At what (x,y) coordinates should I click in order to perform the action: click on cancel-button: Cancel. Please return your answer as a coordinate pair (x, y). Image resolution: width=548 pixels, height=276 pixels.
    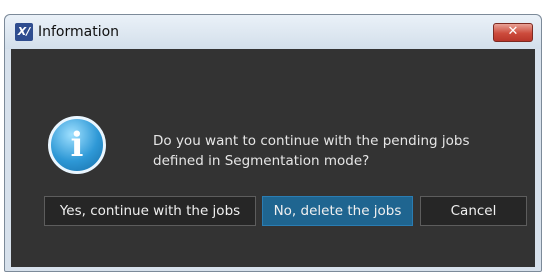
    Looking at the image, I should click on (473, 211).